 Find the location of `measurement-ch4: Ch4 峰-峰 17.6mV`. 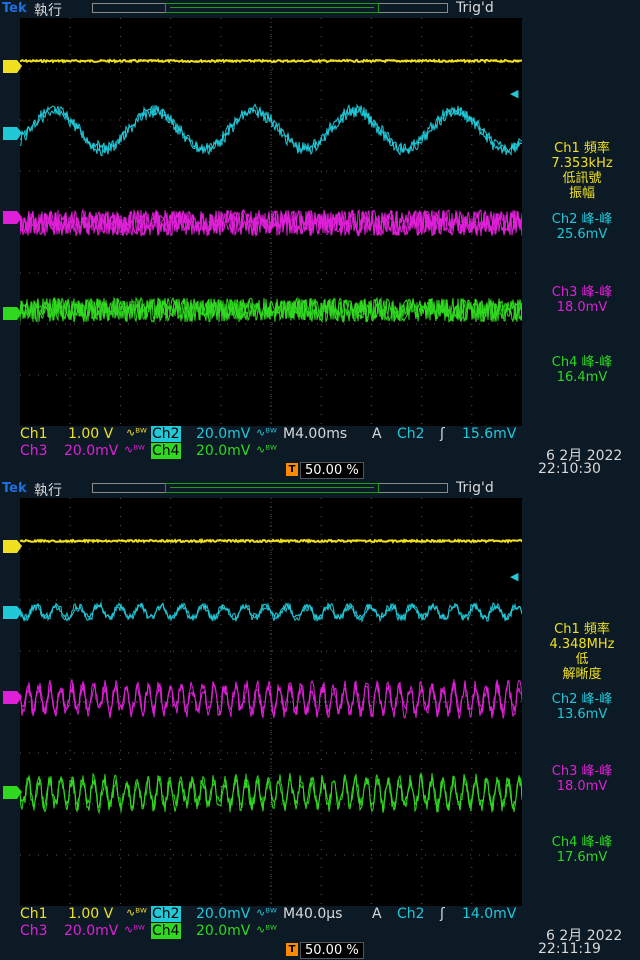

measurement-ch4: Ch4 峰-峰 17.6mV is located at coordinates (582, 850).